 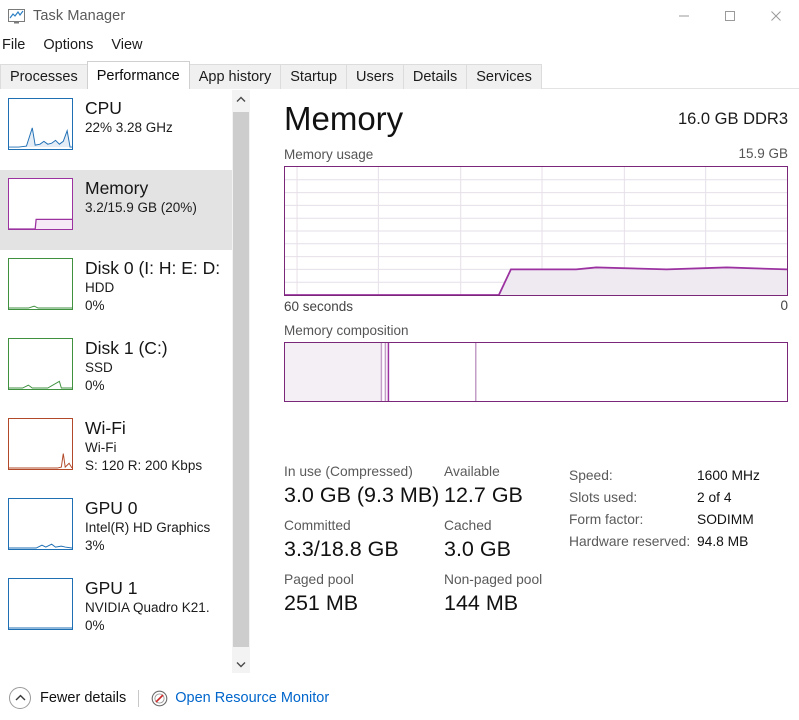 I want to click on stat-value: 3.0 GB, so click(x=477, y=549).